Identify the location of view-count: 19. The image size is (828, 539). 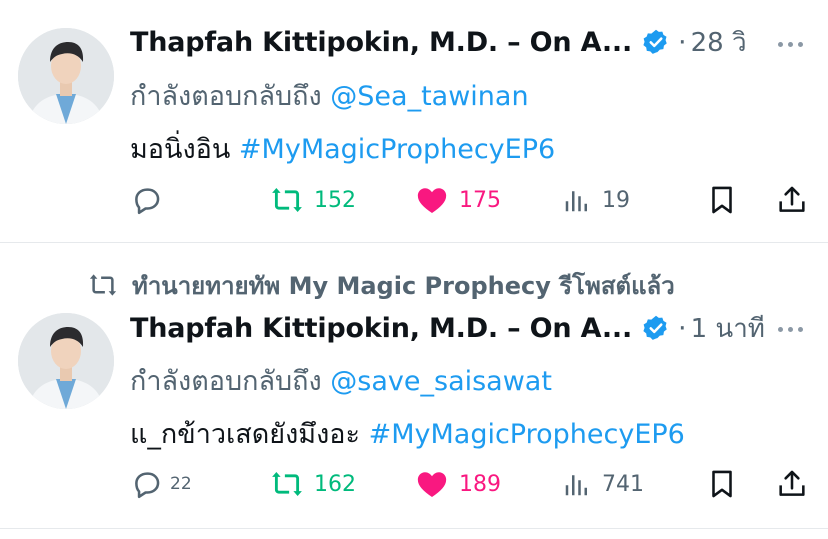
(616, 200).